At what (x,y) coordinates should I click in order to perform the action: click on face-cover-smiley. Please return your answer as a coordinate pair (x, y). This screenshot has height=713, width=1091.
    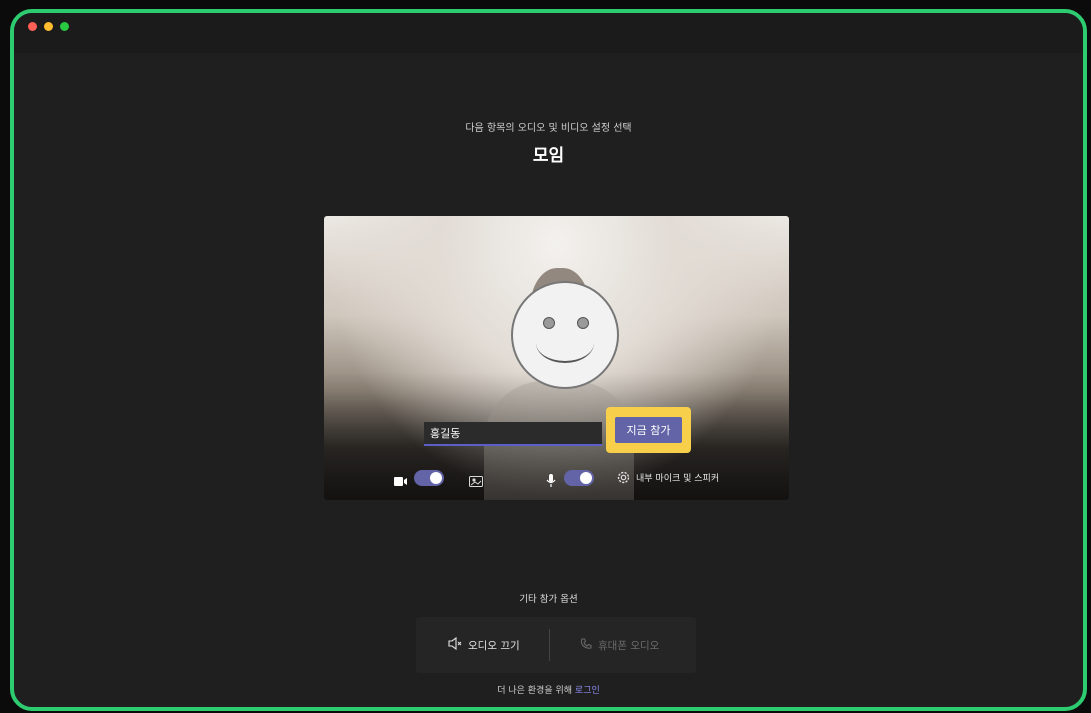
    Looking at the image, I should click on (565, 335).